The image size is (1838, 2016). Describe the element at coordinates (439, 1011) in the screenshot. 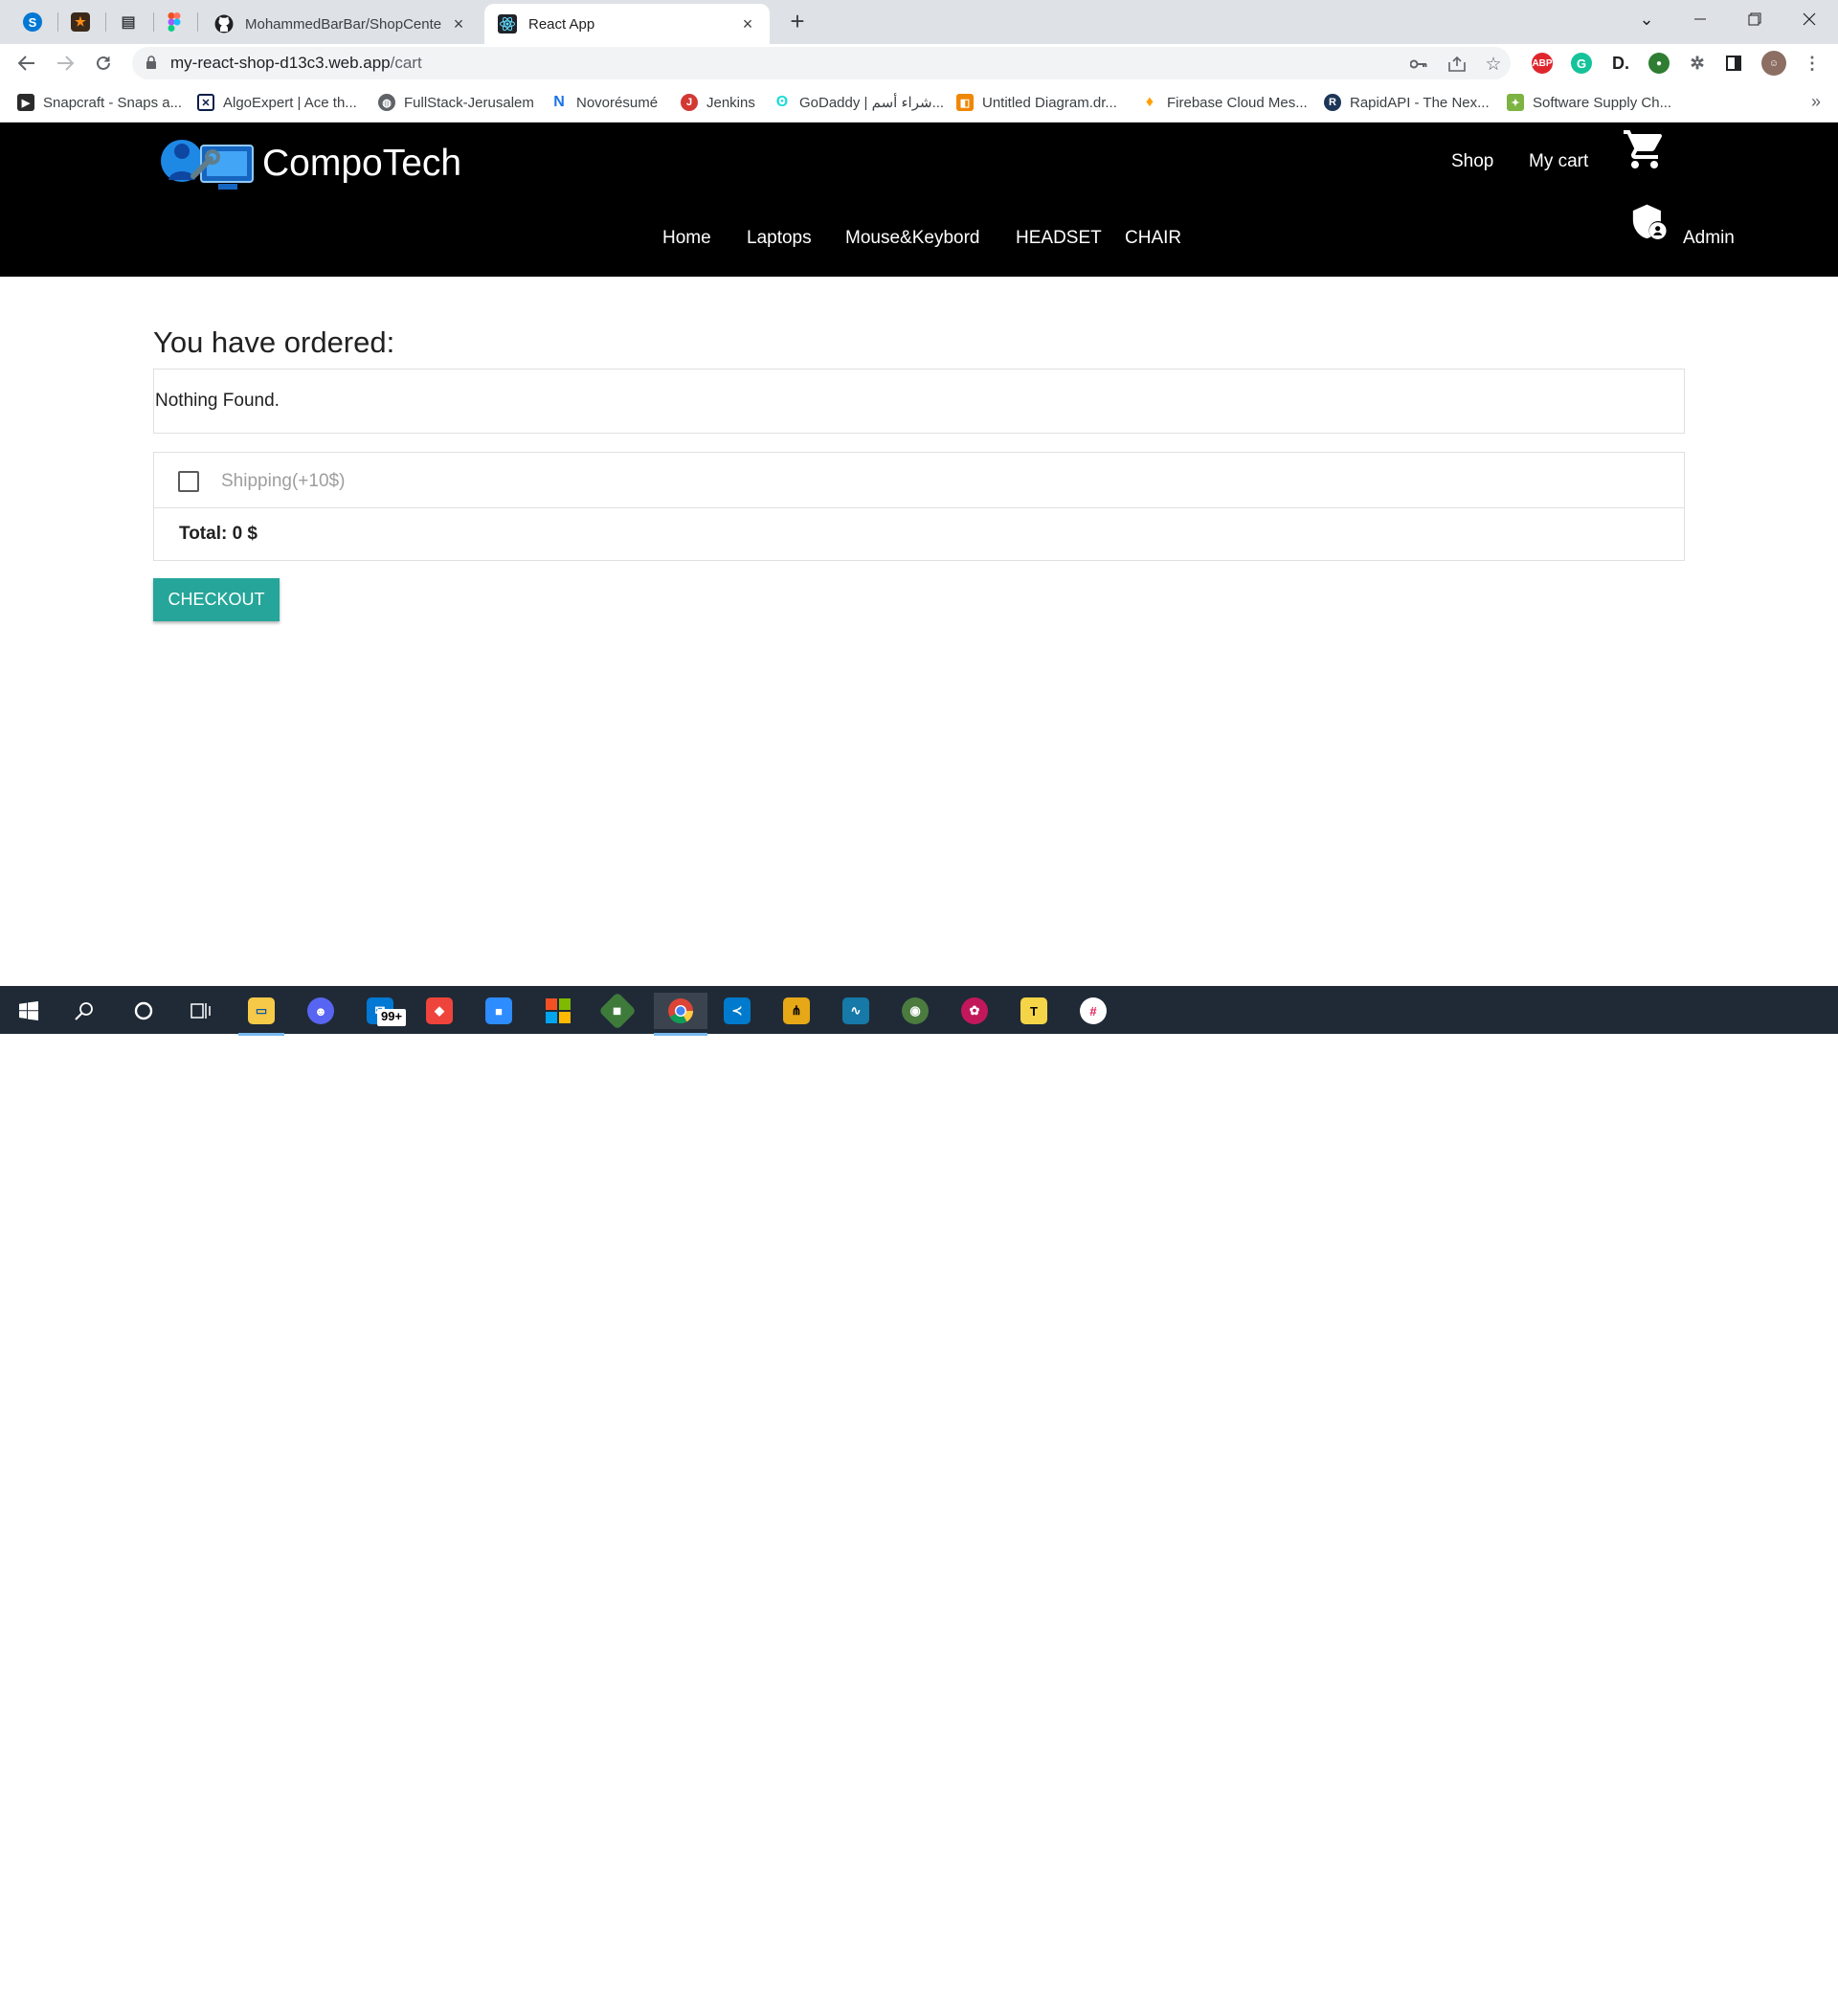

I see `anydesk-icon: ◆` at that location.